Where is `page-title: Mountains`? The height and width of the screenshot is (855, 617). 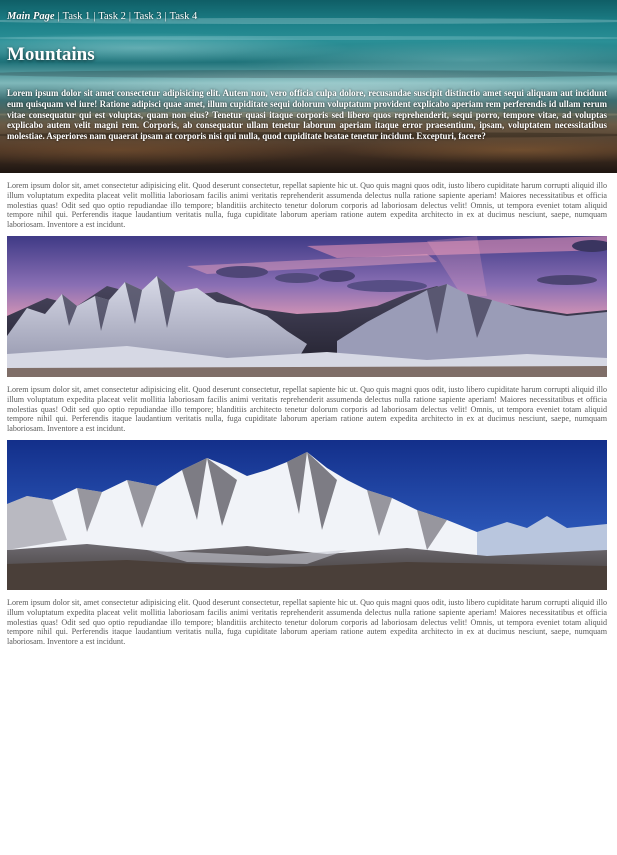 page-title: Mountains is located at coordinates (51, 54).